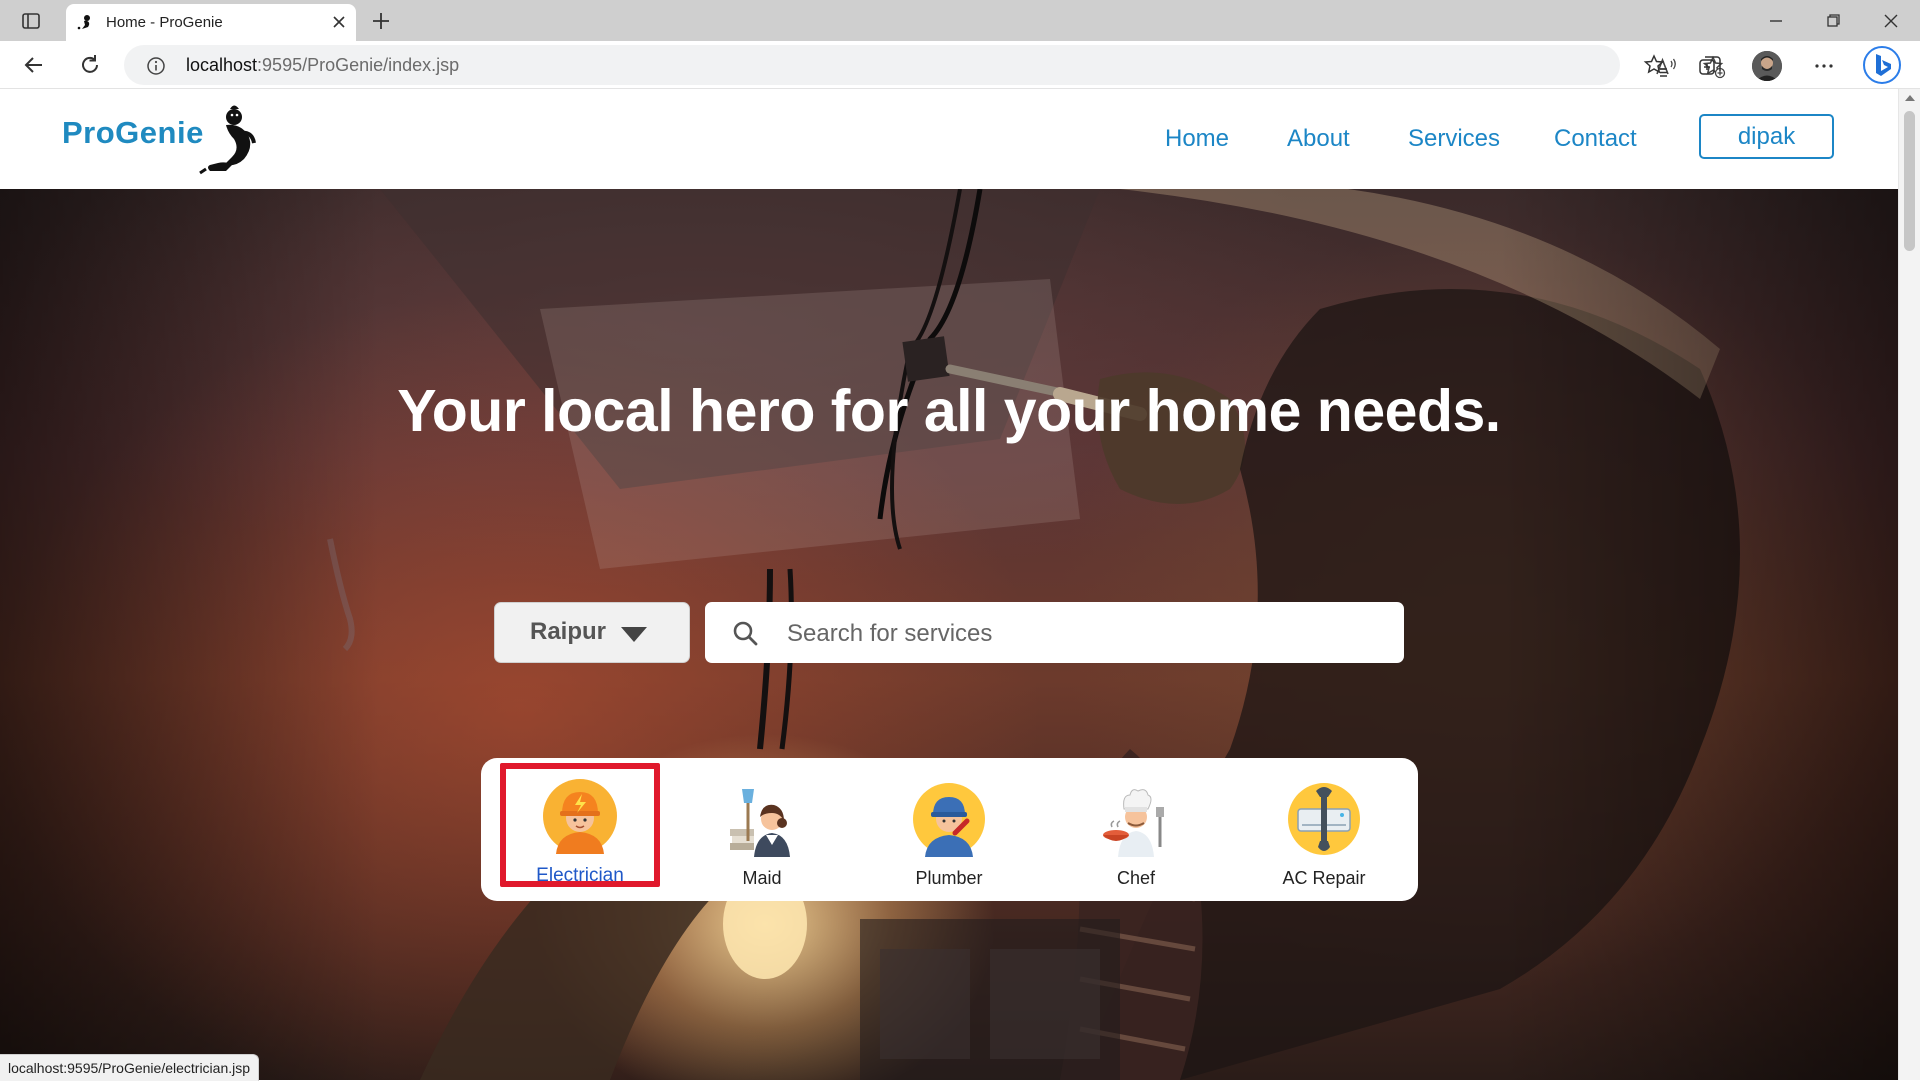 The width and height of the screenshot is (1920, 1081). Describe the element at coordinates (1909, 181) in the screenshot. I see `scrollbar-thumb` at that location.